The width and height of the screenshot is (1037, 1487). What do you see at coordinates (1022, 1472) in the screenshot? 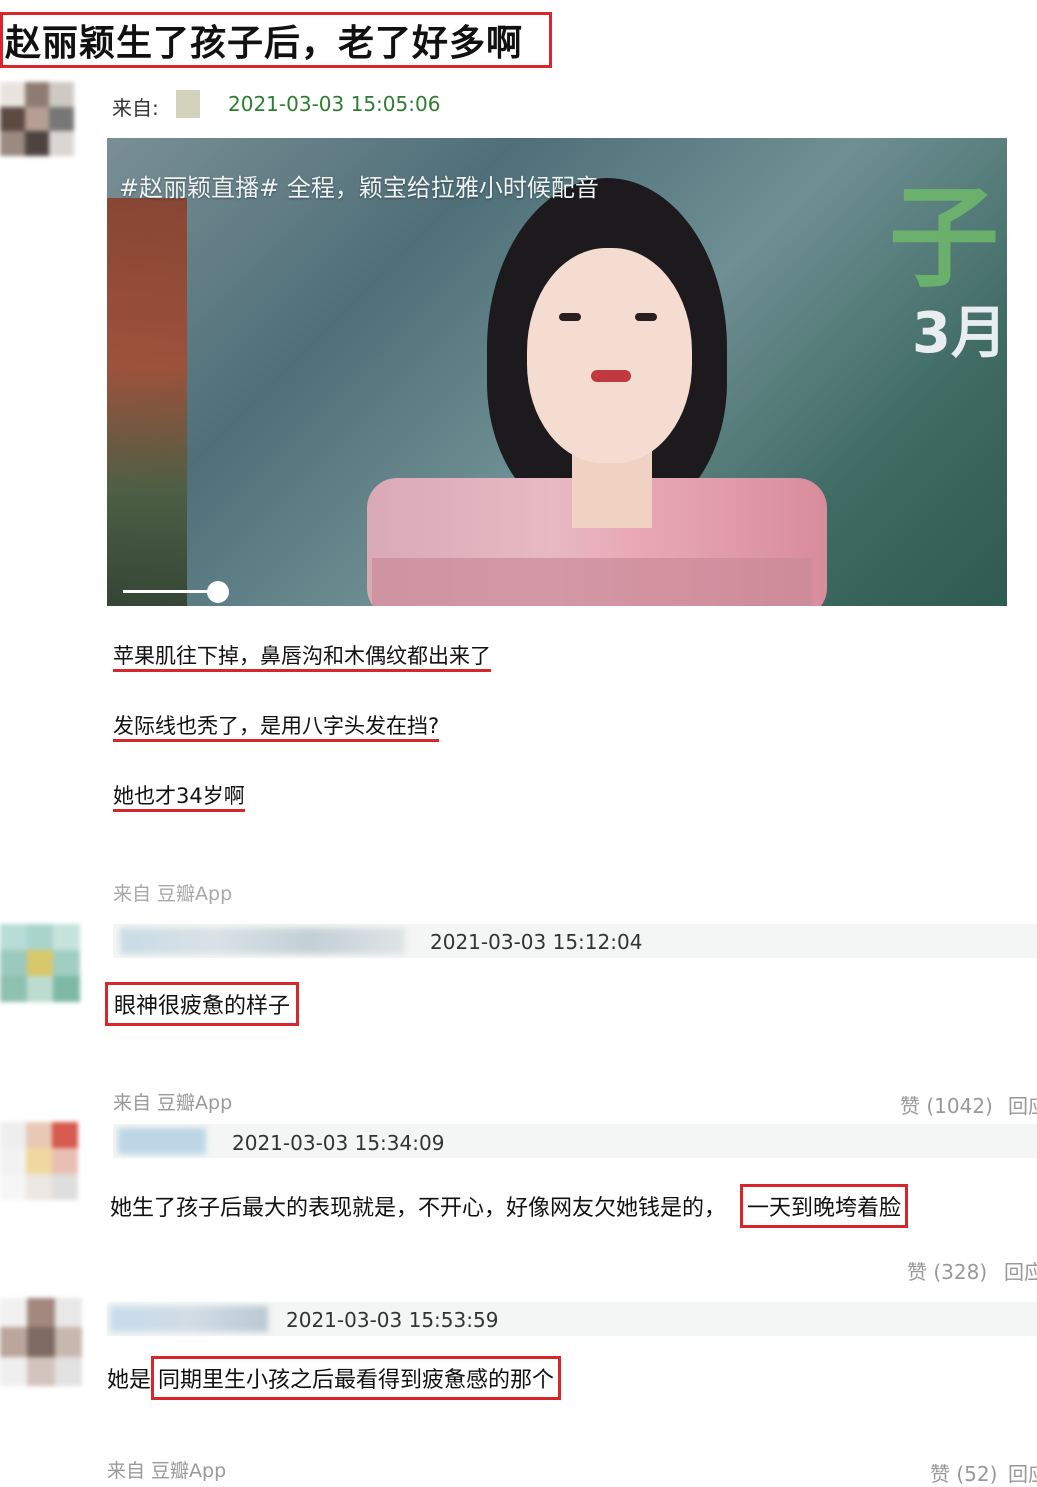
I see `comment-3-reply-button: 回应` at bounding box center [1022, 1472].